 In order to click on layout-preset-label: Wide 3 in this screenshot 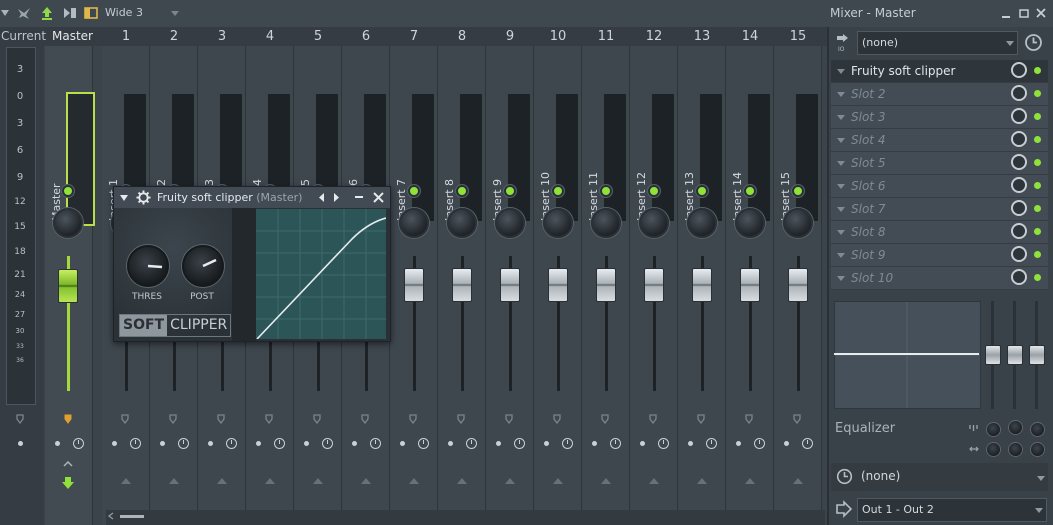, I will do `click(124, 12)`.